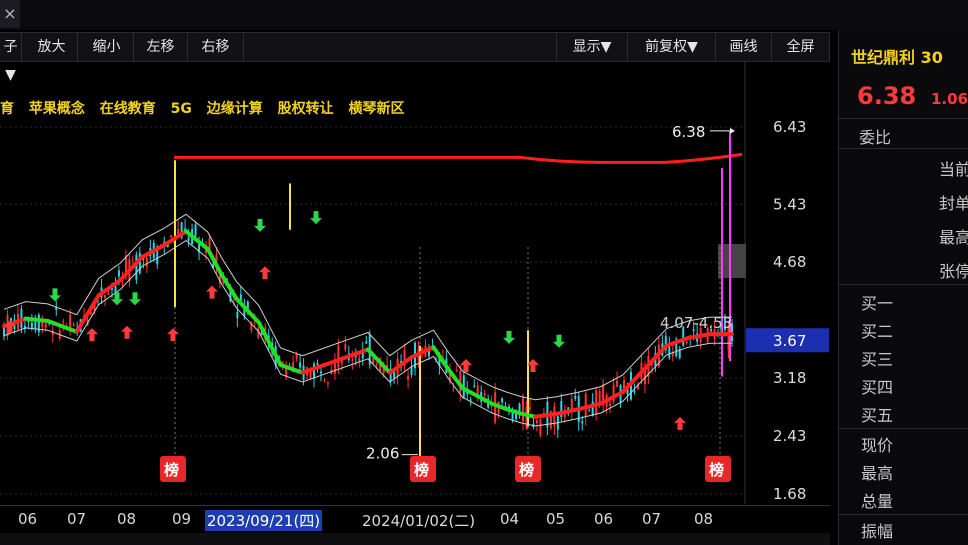  Describe the element at coordinates (789, 204) in the screenshot. I see `y-tick-label: 5.43` at that location.